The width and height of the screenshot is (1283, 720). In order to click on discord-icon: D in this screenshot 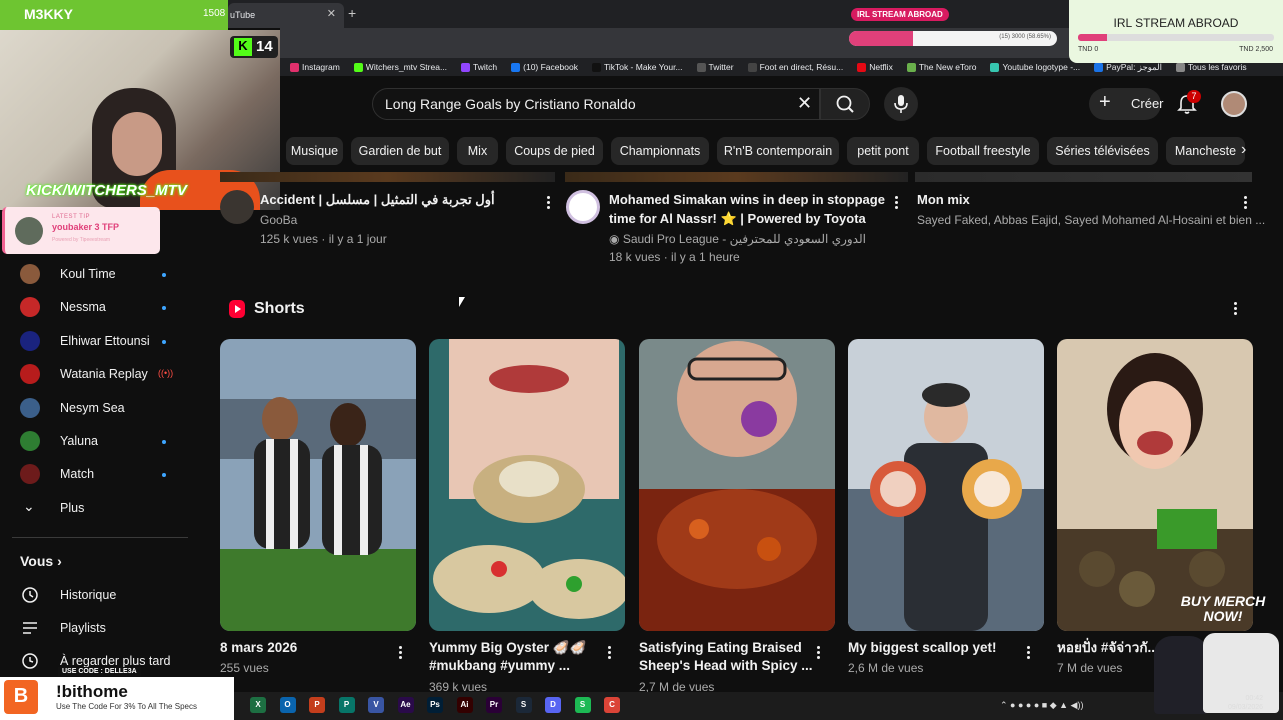, I will do `click(553, 705)`.